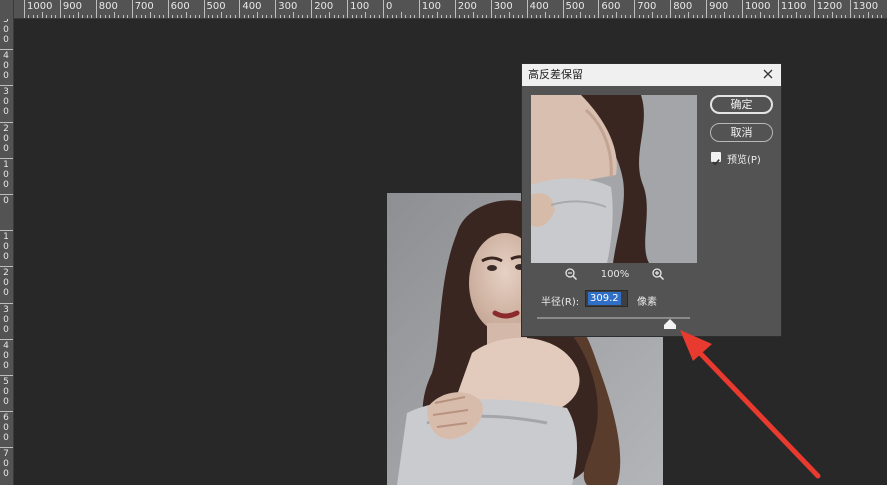  Describe the element at coordinates (606, 298) in the screenshot. I see `radius-input: 309.2` at that location.